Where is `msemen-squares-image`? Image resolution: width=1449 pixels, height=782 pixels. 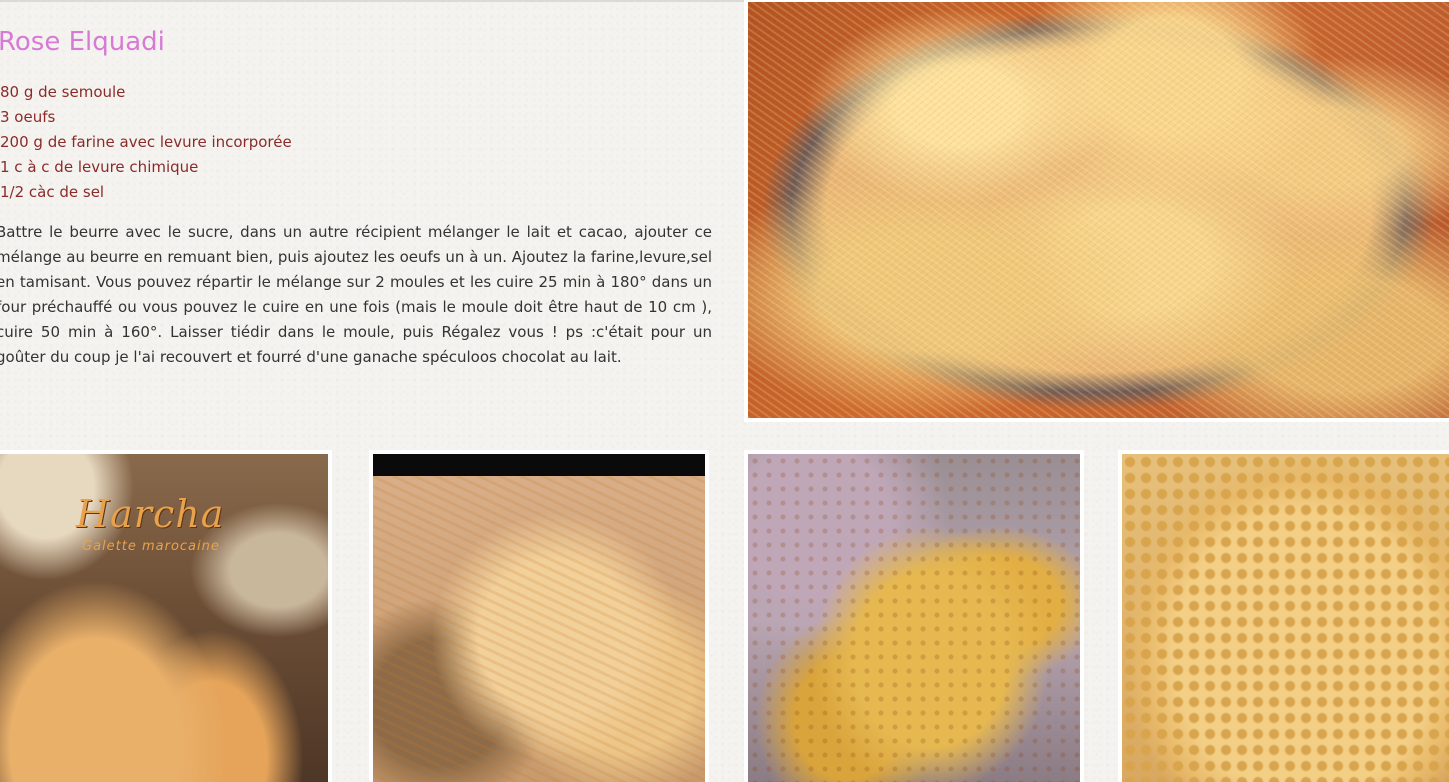 msemen-squares-image is located at coordinates (914, 618).